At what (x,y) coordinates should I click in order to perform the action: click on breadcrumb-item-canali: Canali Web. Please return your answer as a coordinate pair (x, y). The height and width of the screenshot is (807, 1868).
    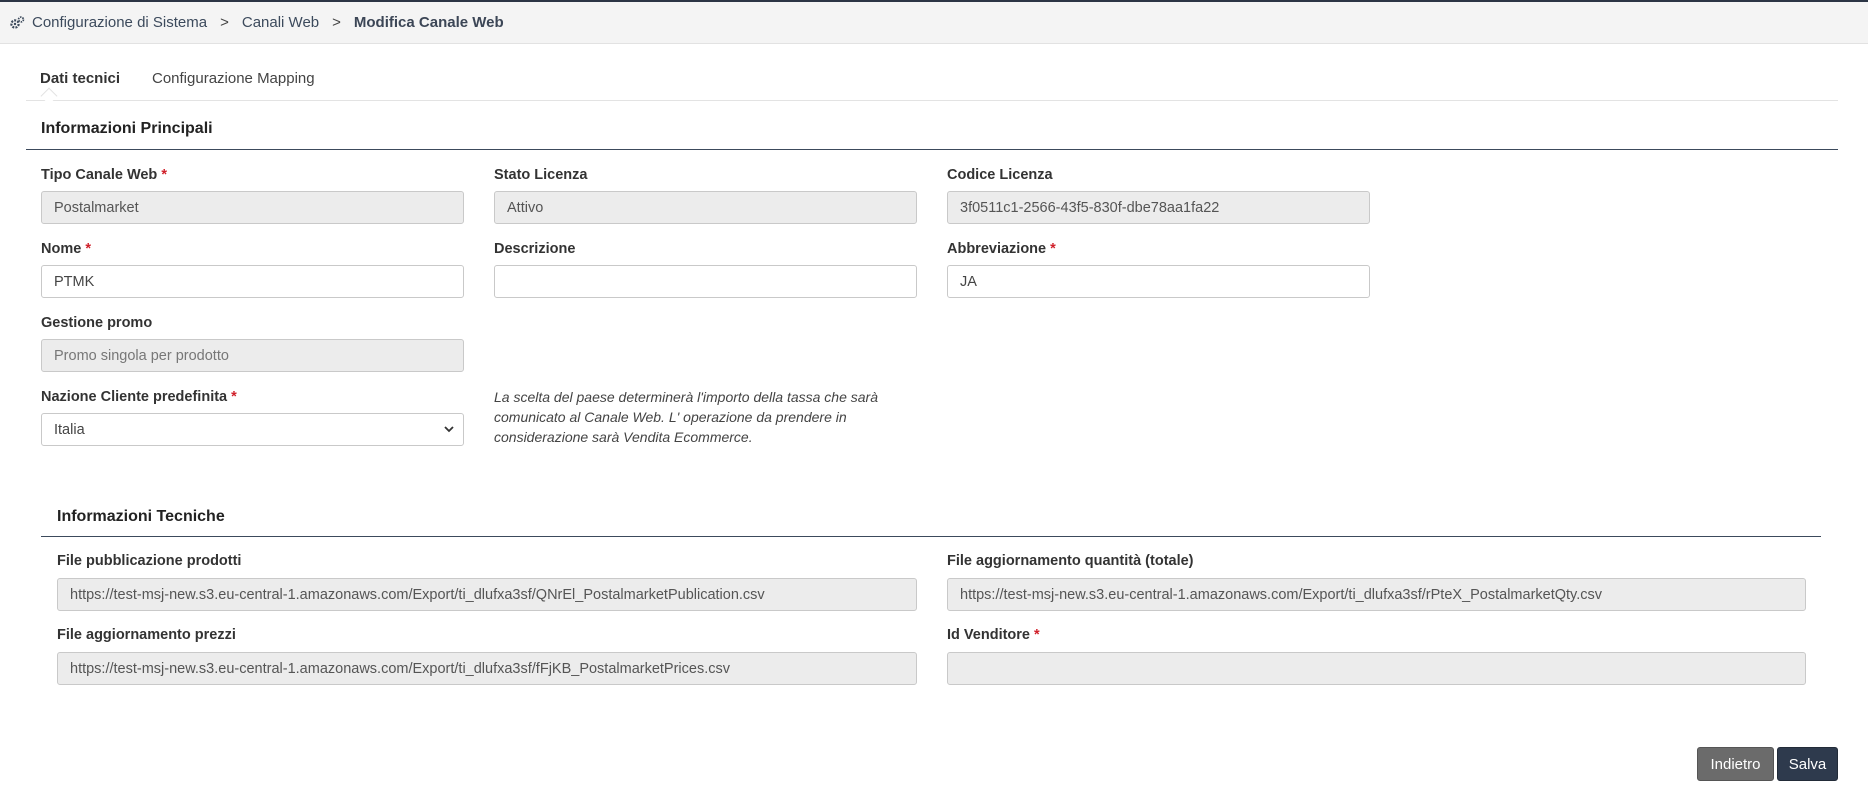
    Looking at the image, I should click on (280, 22).